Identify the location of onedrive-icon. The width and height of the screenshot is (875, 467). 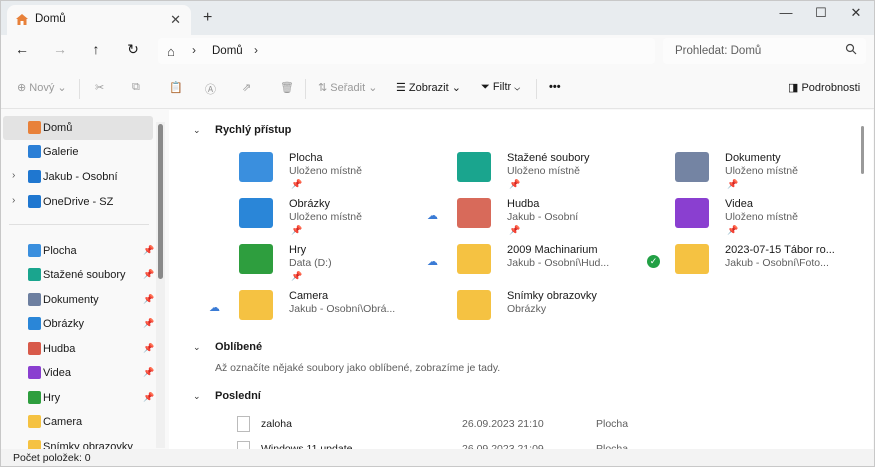
(34, 176).